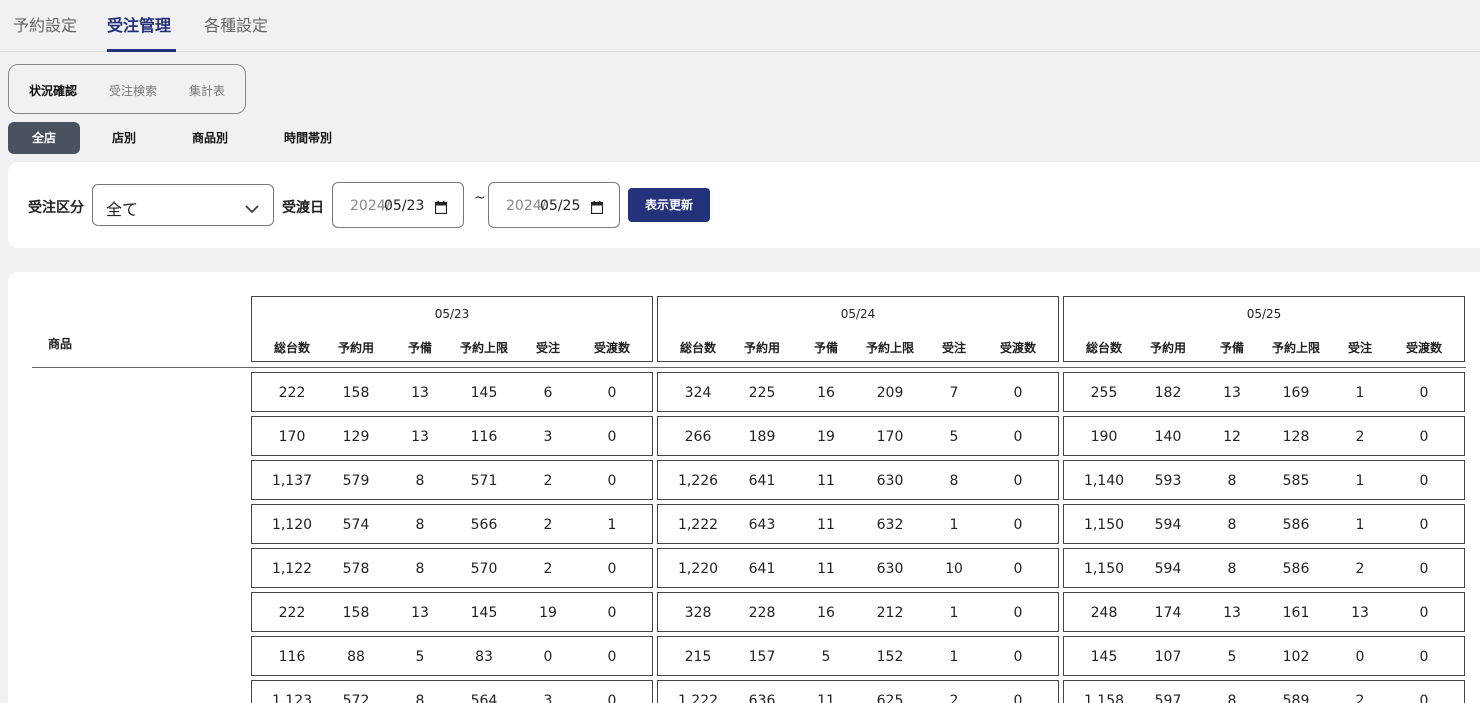 The height and width of the screenshot is (703, 1480). I want to click on table-cell: 593, so click(1168, 481).